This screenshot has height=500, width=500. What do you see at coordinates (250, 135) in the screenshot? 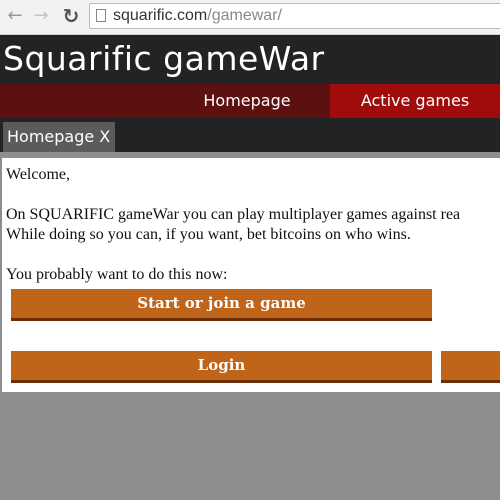
I see `tab-strip: Homepage X` at bounding box center [250, 135].